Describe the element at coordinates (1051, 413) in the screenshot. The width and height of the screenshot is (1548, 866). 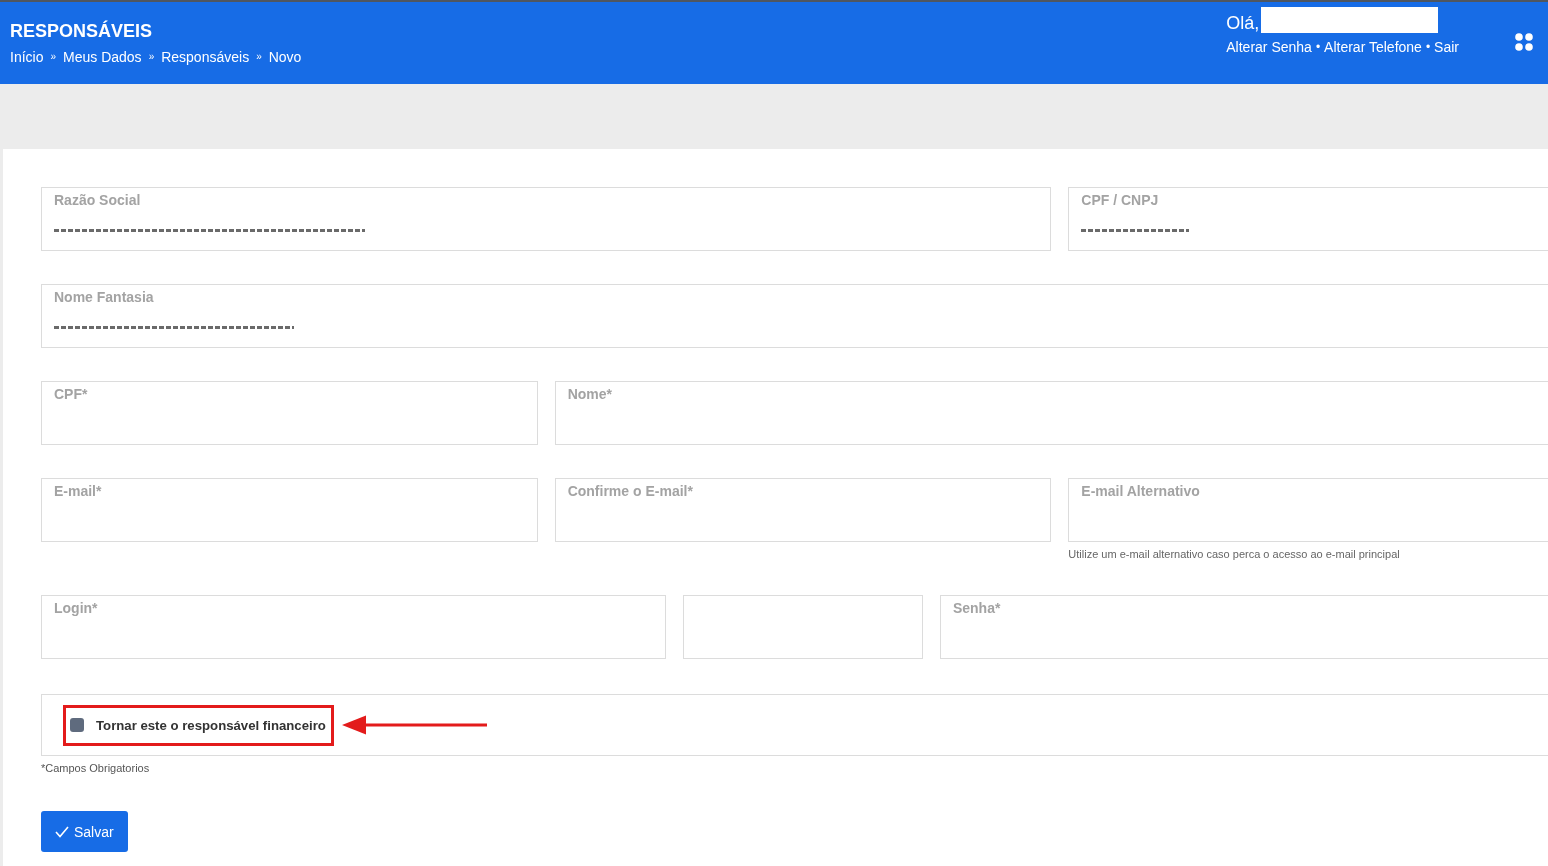
I see `input-field: Nome*` at that location.